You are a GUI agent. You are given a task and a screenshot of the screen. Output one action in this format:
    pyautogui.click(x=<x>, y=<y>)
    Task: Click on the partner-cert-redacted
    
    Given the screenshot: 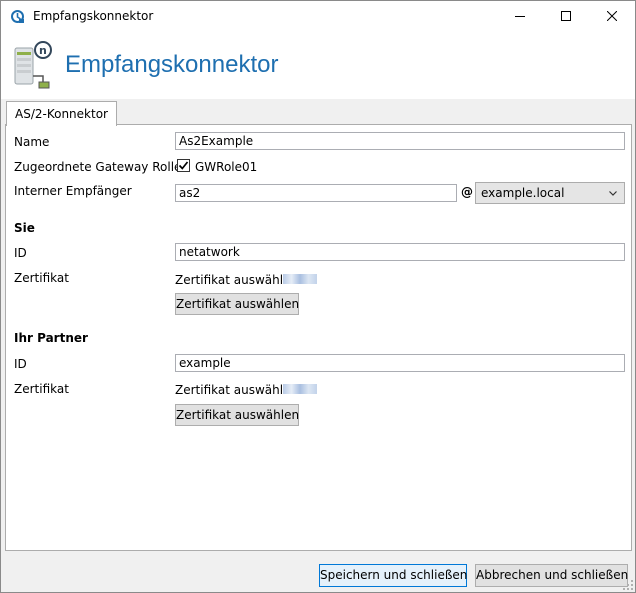 What is the action you would take?
    pyautogui.click(x=300, y=389)
    